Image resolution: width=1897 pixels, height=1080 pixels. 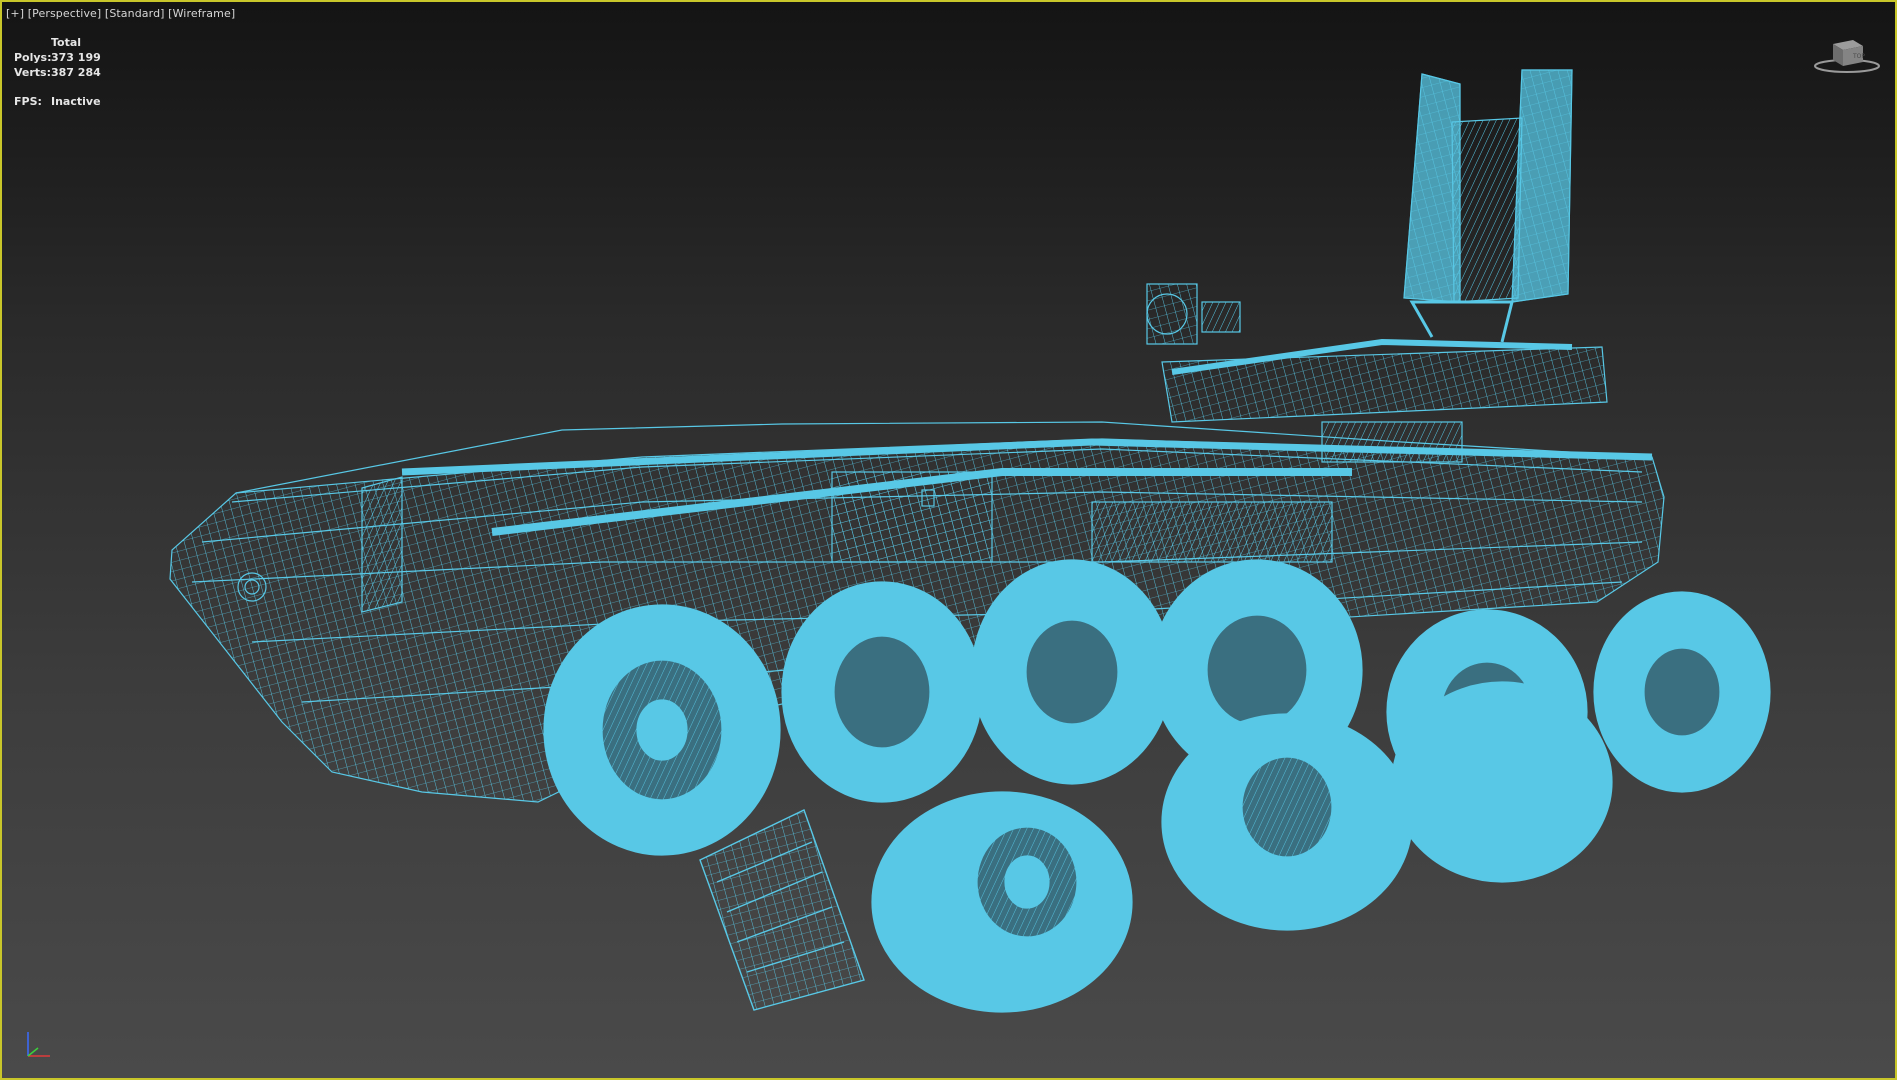 What do you see at coordinates (1377, 266) in the screenshot?
I see `turret-wireframe` at bounding box center [1377, 266].